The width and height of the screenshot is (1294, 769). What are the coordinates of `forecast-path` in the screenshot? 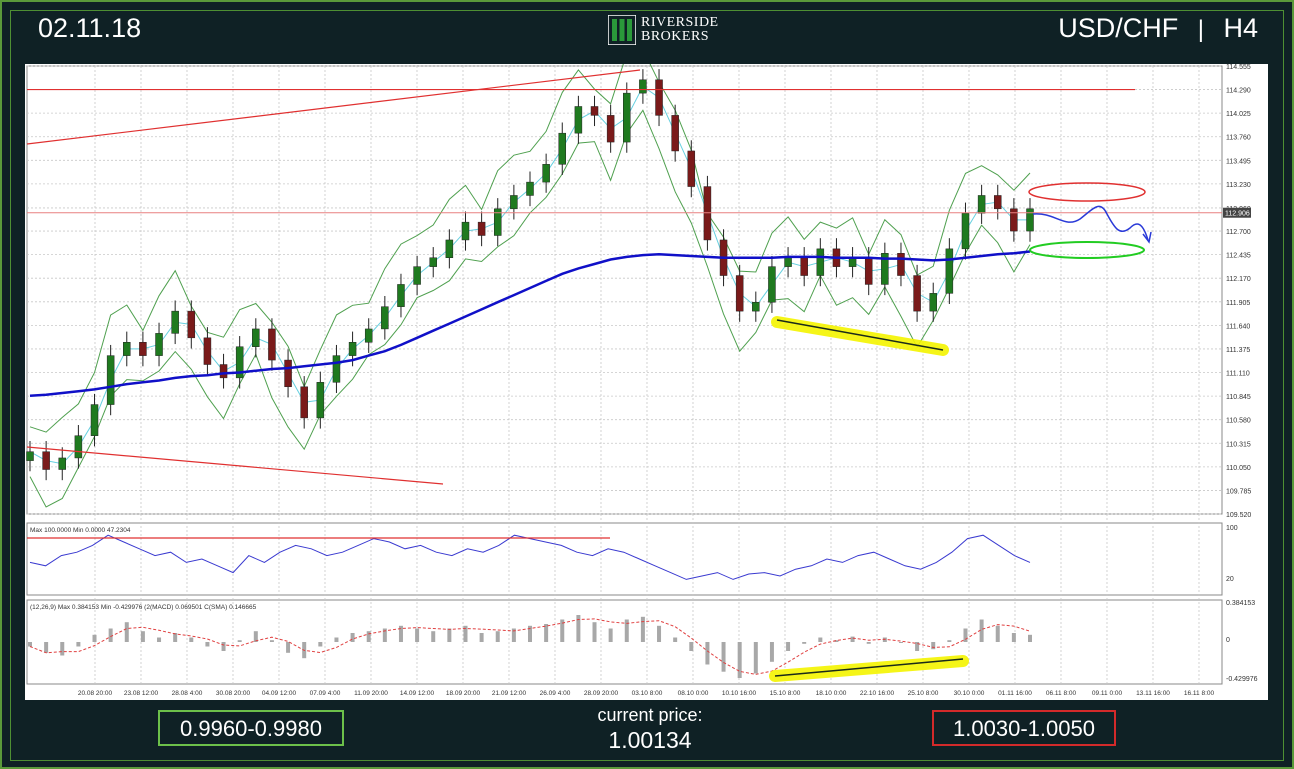 It's located at (1090, 223).